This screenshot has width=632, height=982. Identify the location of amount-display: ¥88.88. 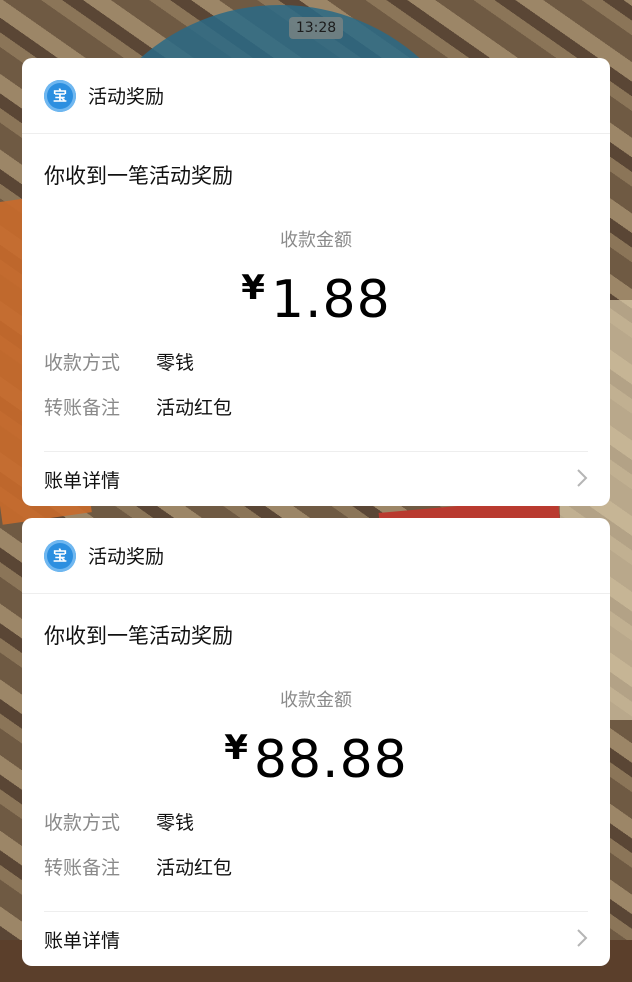
(316, 759).